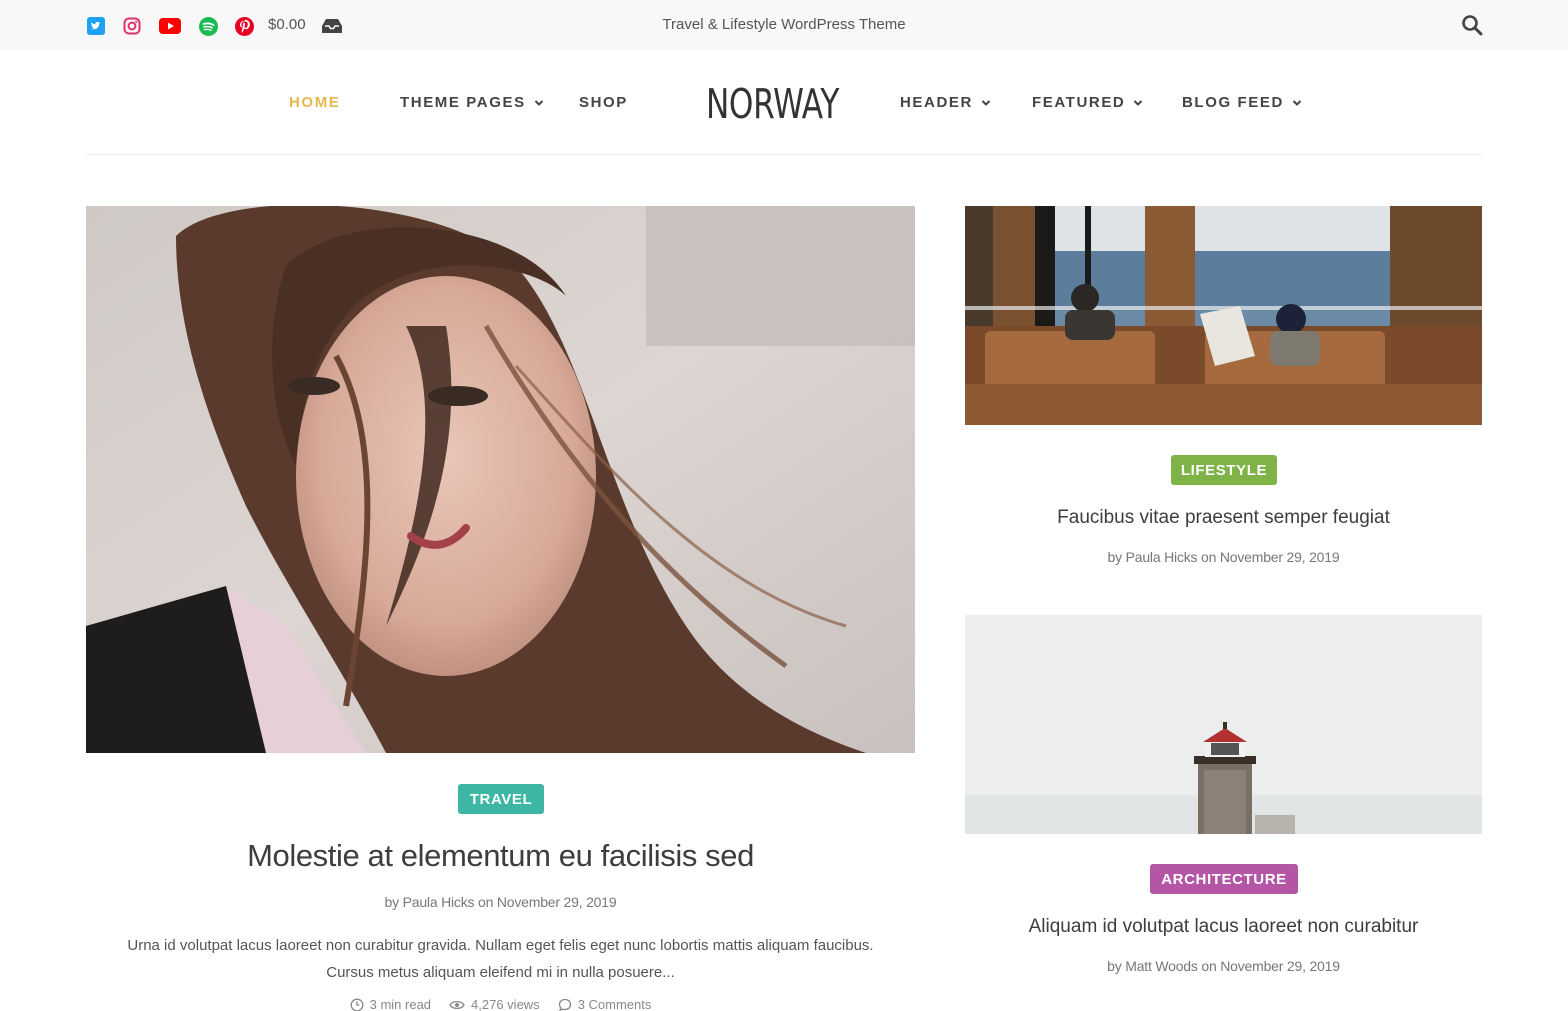 This screenshot has width=1568, height=1011. I want to click on nav-item-label: THEME PAGES, so click(463, 102).